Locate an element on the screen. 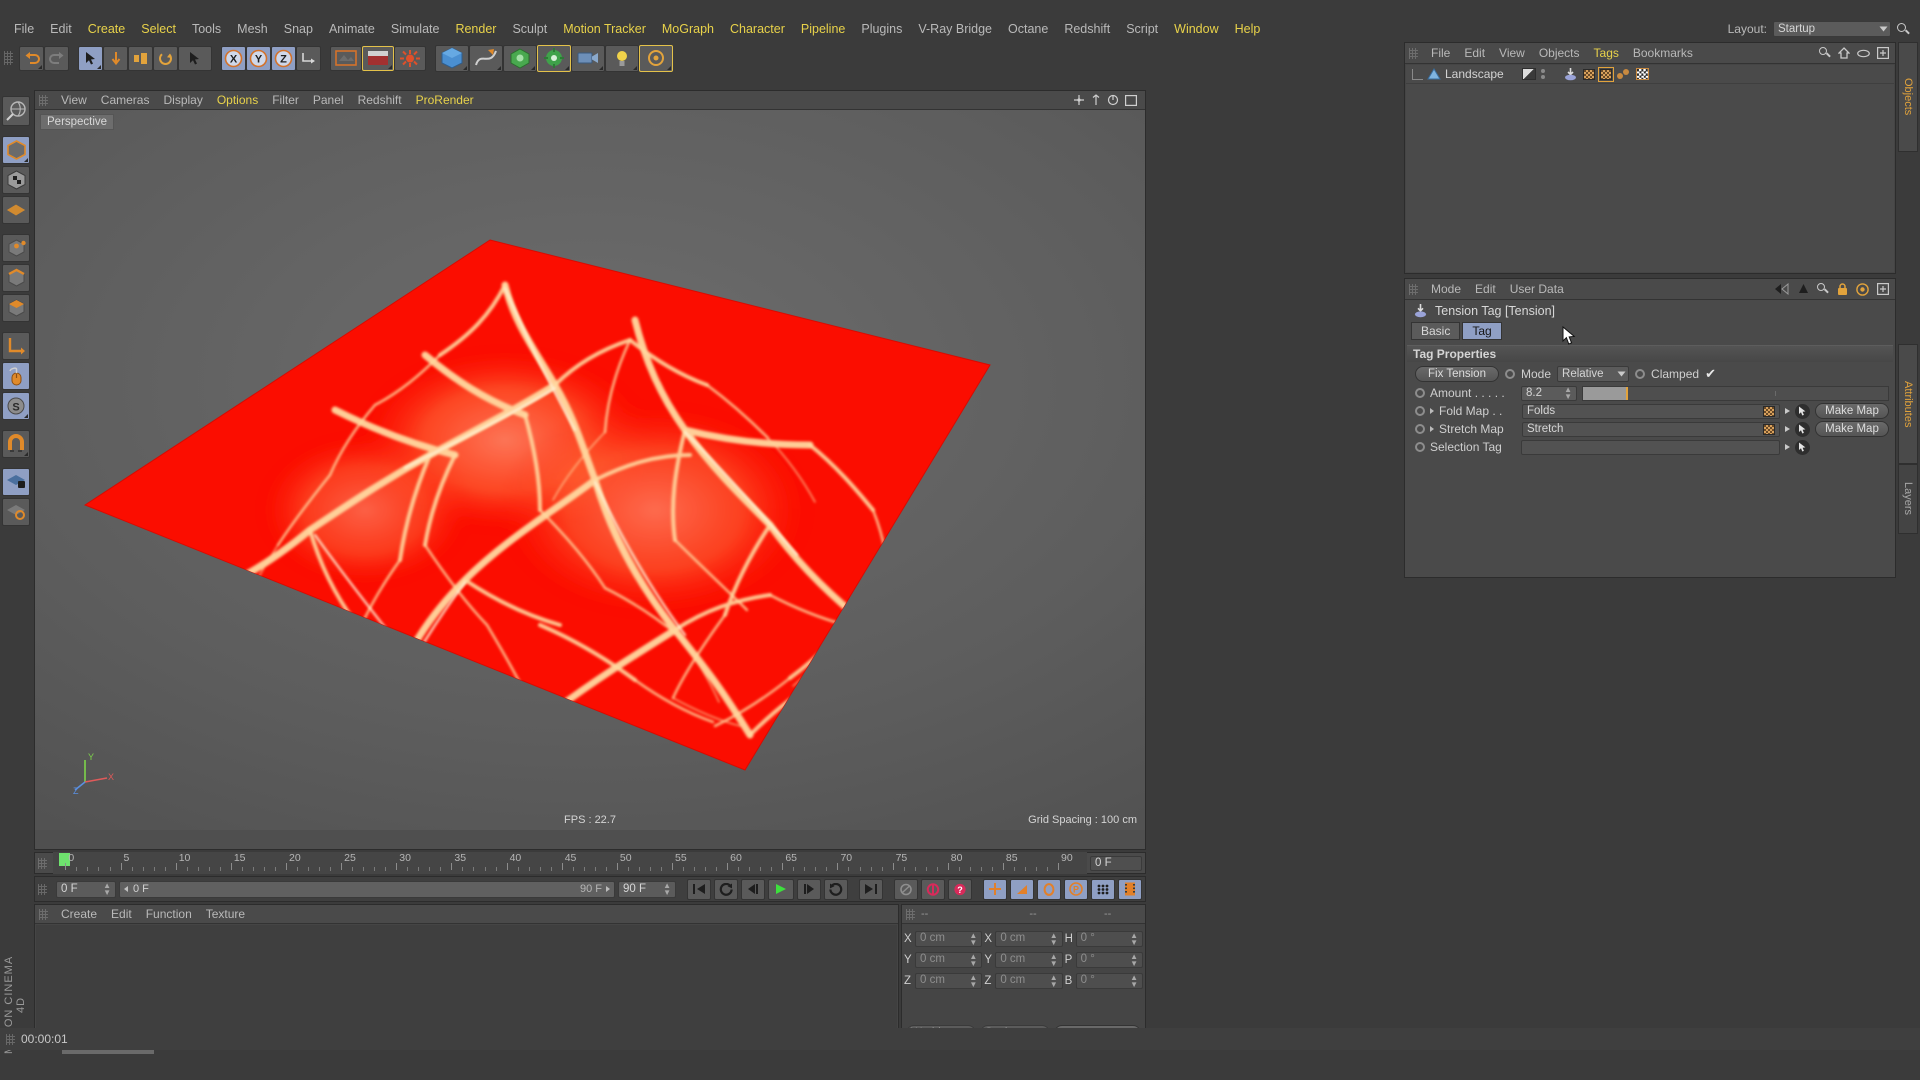 This screenshot has width=1920, height=1080. layout-select: Startup is located at coordinates (1832, 29).